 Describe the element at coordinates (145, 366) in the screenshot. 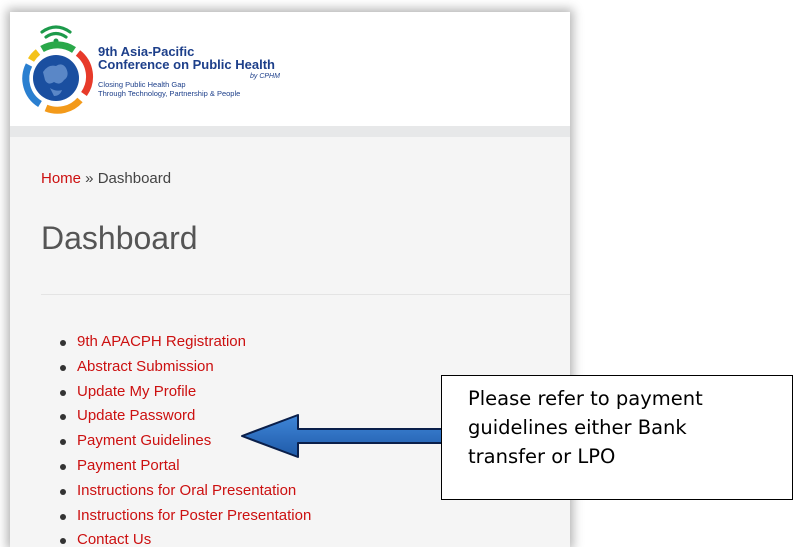

I see `menu-link-abstract-submission: Abstract Submission` at that location.